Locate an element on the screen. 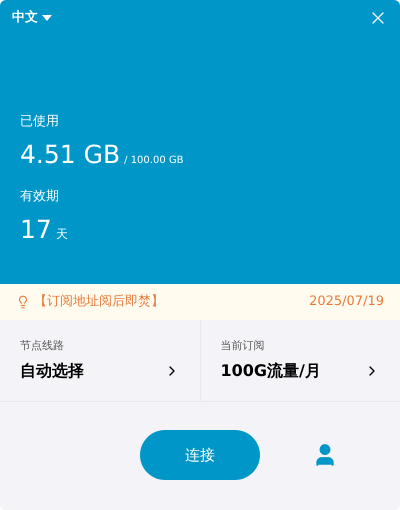 The height and width of the screenshot is (510, 400). usage-value: 4.51 GB is located at coordinates (70, 154).